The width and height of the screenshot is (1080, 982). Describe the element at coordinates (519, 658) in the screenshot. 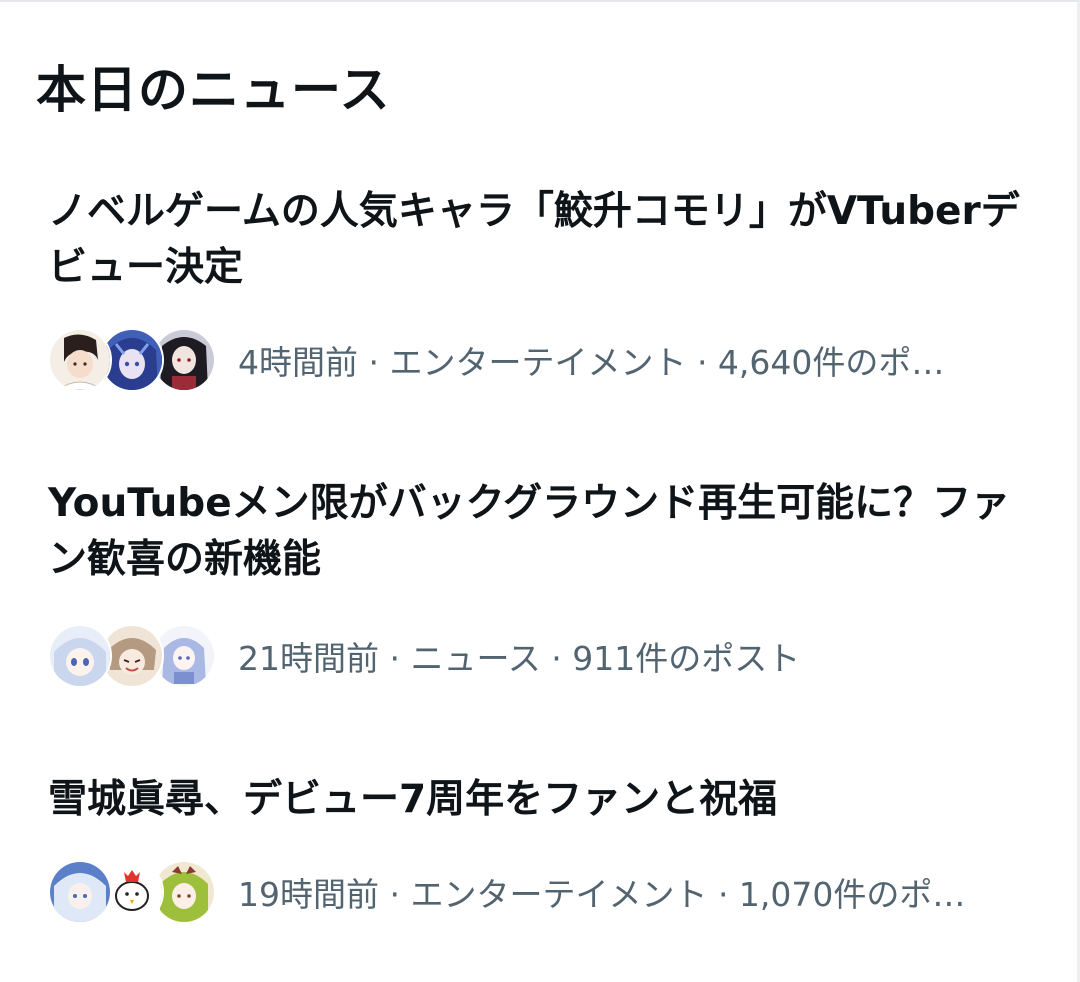

I see `news-meta-text: 21時間前 · ニュース · 911件のポスト` at that location.